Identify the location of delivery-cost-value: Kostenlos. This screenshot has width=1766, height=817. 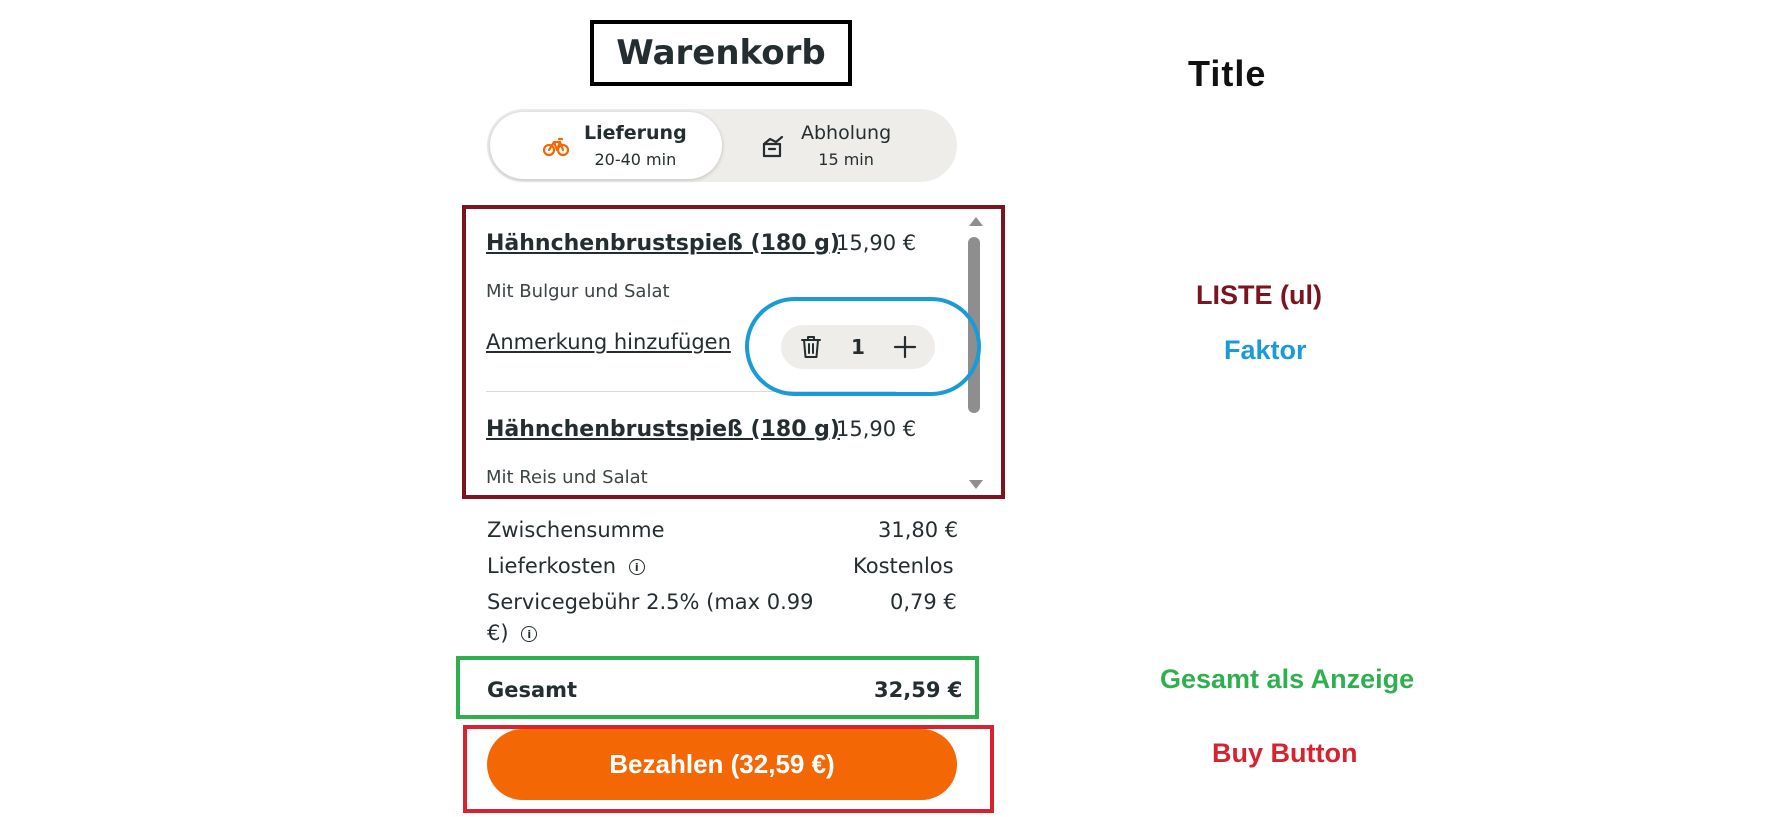
(903, 566).